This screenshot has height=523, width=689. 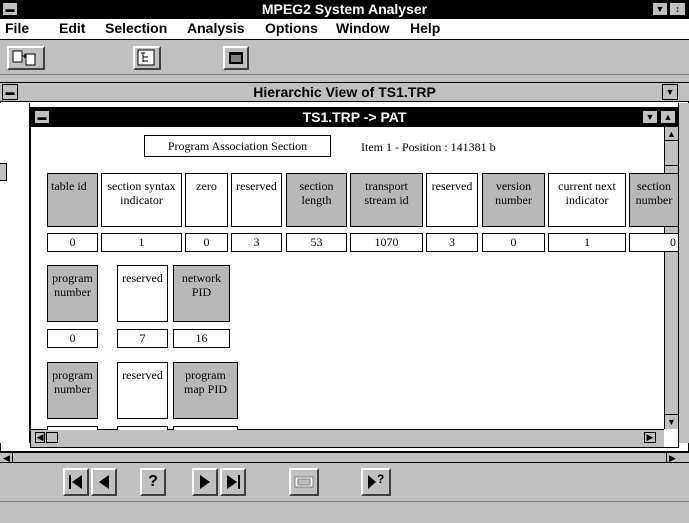 What do you see at coordinates (15, 273) in the screenshot?
I see `mdi-left-strip` at bounding box center [15, 273].